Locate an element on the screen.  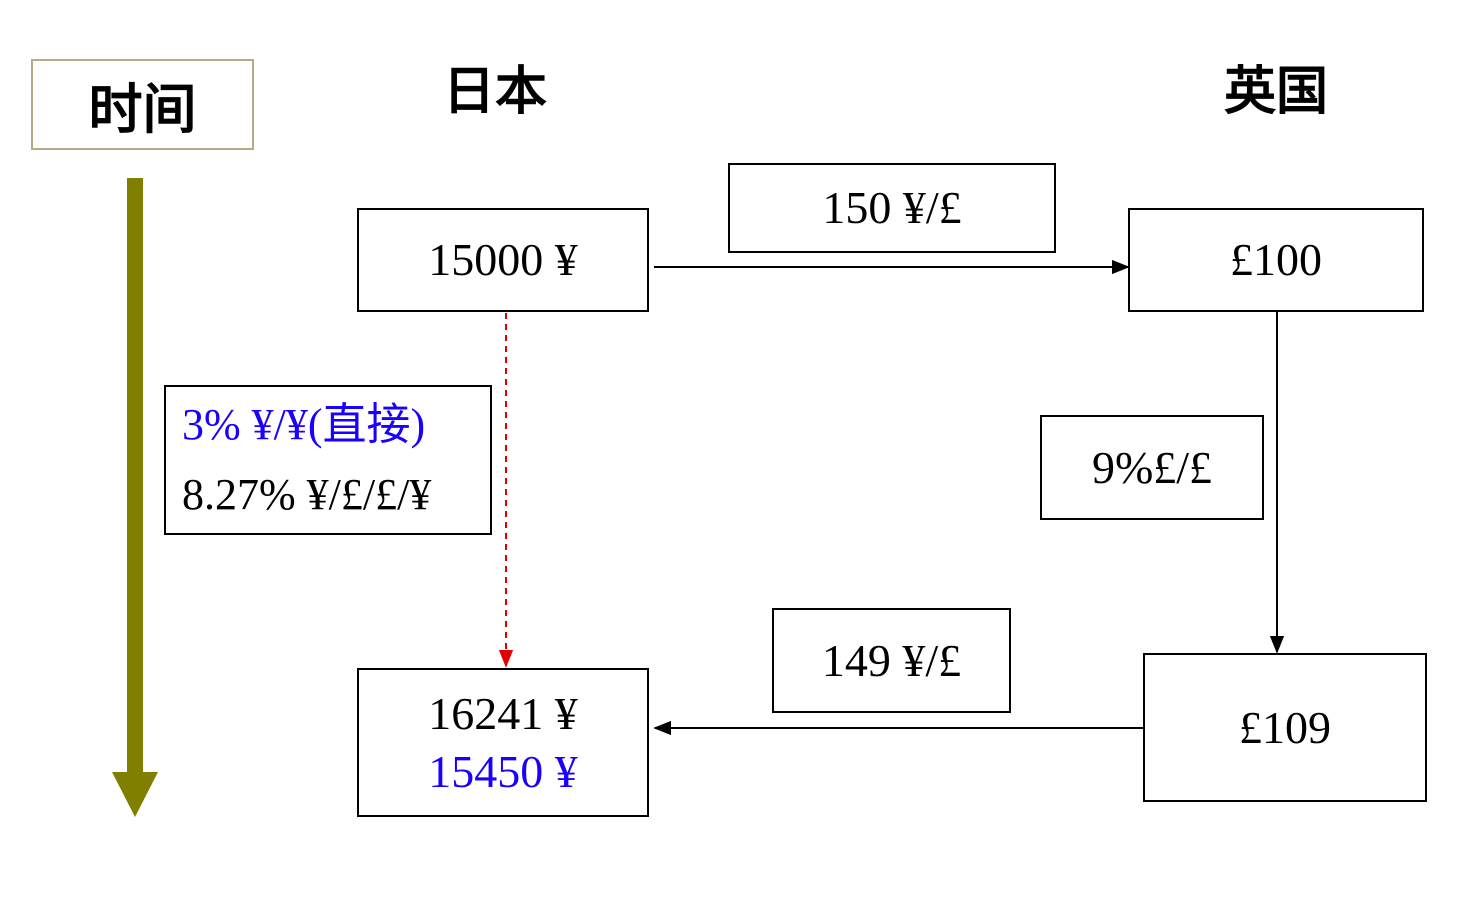
uk-end-amount: £109 is located at coordinates (1285, 727).